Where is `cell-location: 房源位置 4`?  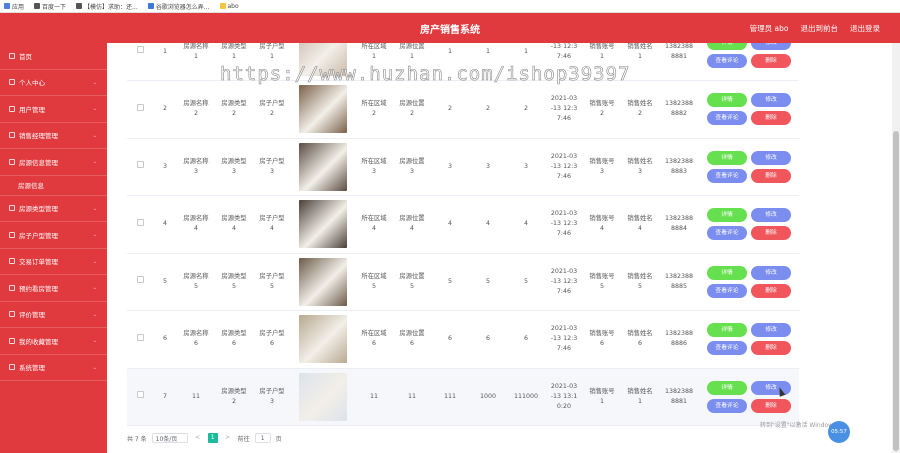 cell-location: 房源位置 4 is located at coordinates (412, 224).